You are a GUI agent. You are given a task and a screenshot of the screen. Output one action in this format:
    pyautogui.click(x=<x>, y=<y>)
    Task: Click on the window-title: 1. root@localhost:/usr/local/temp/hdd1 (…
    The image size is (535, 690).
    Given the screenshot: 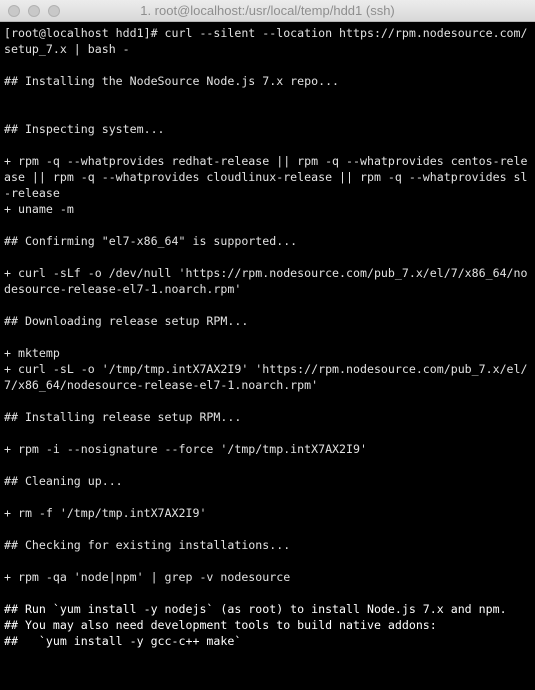 What is the action you would take?
    pyautogui.click(x=267, y=10)
    